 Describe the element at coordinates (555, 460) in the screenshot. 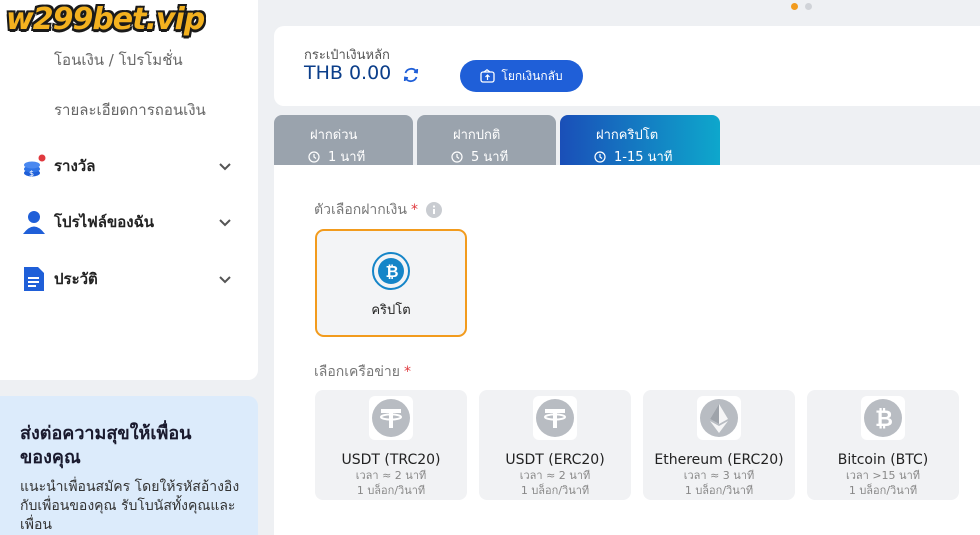

I see `network-name: USDT (ERC20)` at that location.